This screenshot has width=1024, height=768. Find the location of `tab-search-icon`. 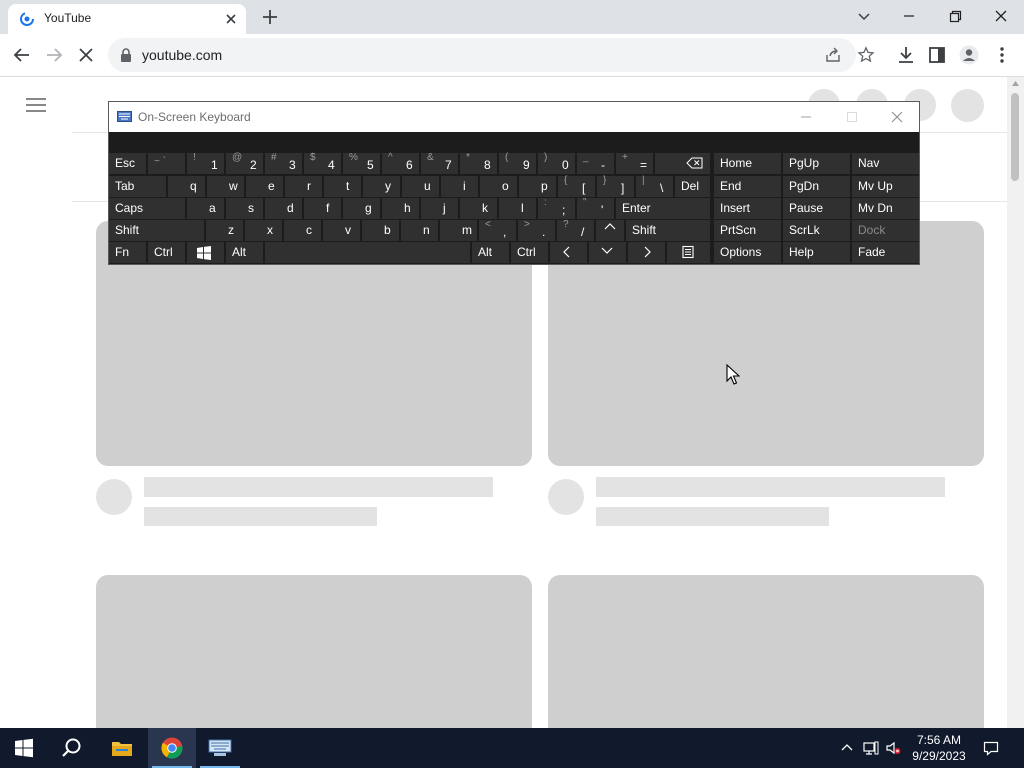

tab-search-icon is located at coordinates (864, 16).